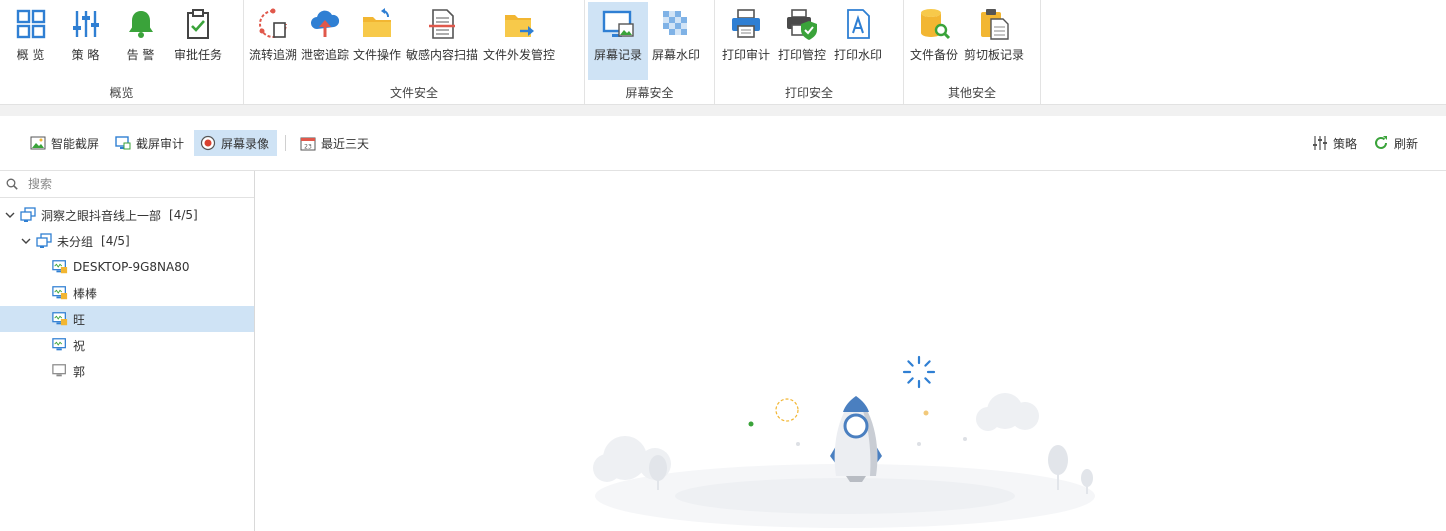  What do you see at coordinates (236, 143) in the screenshot?
I see `screen-recording-button: 屏幕录像` at bounding box center [236, 143].